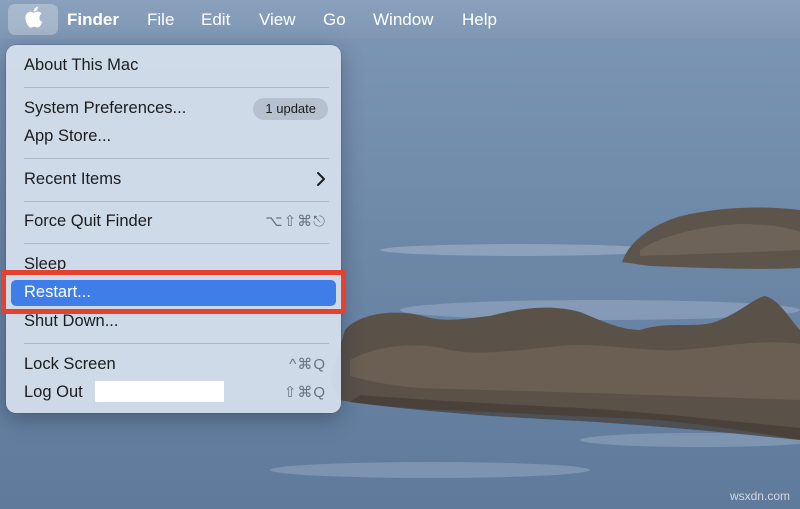  What do you see at coordinates (93, 19) in the screenshot?
I see `menu-finder: Finder` at bounding box center [93, 19].